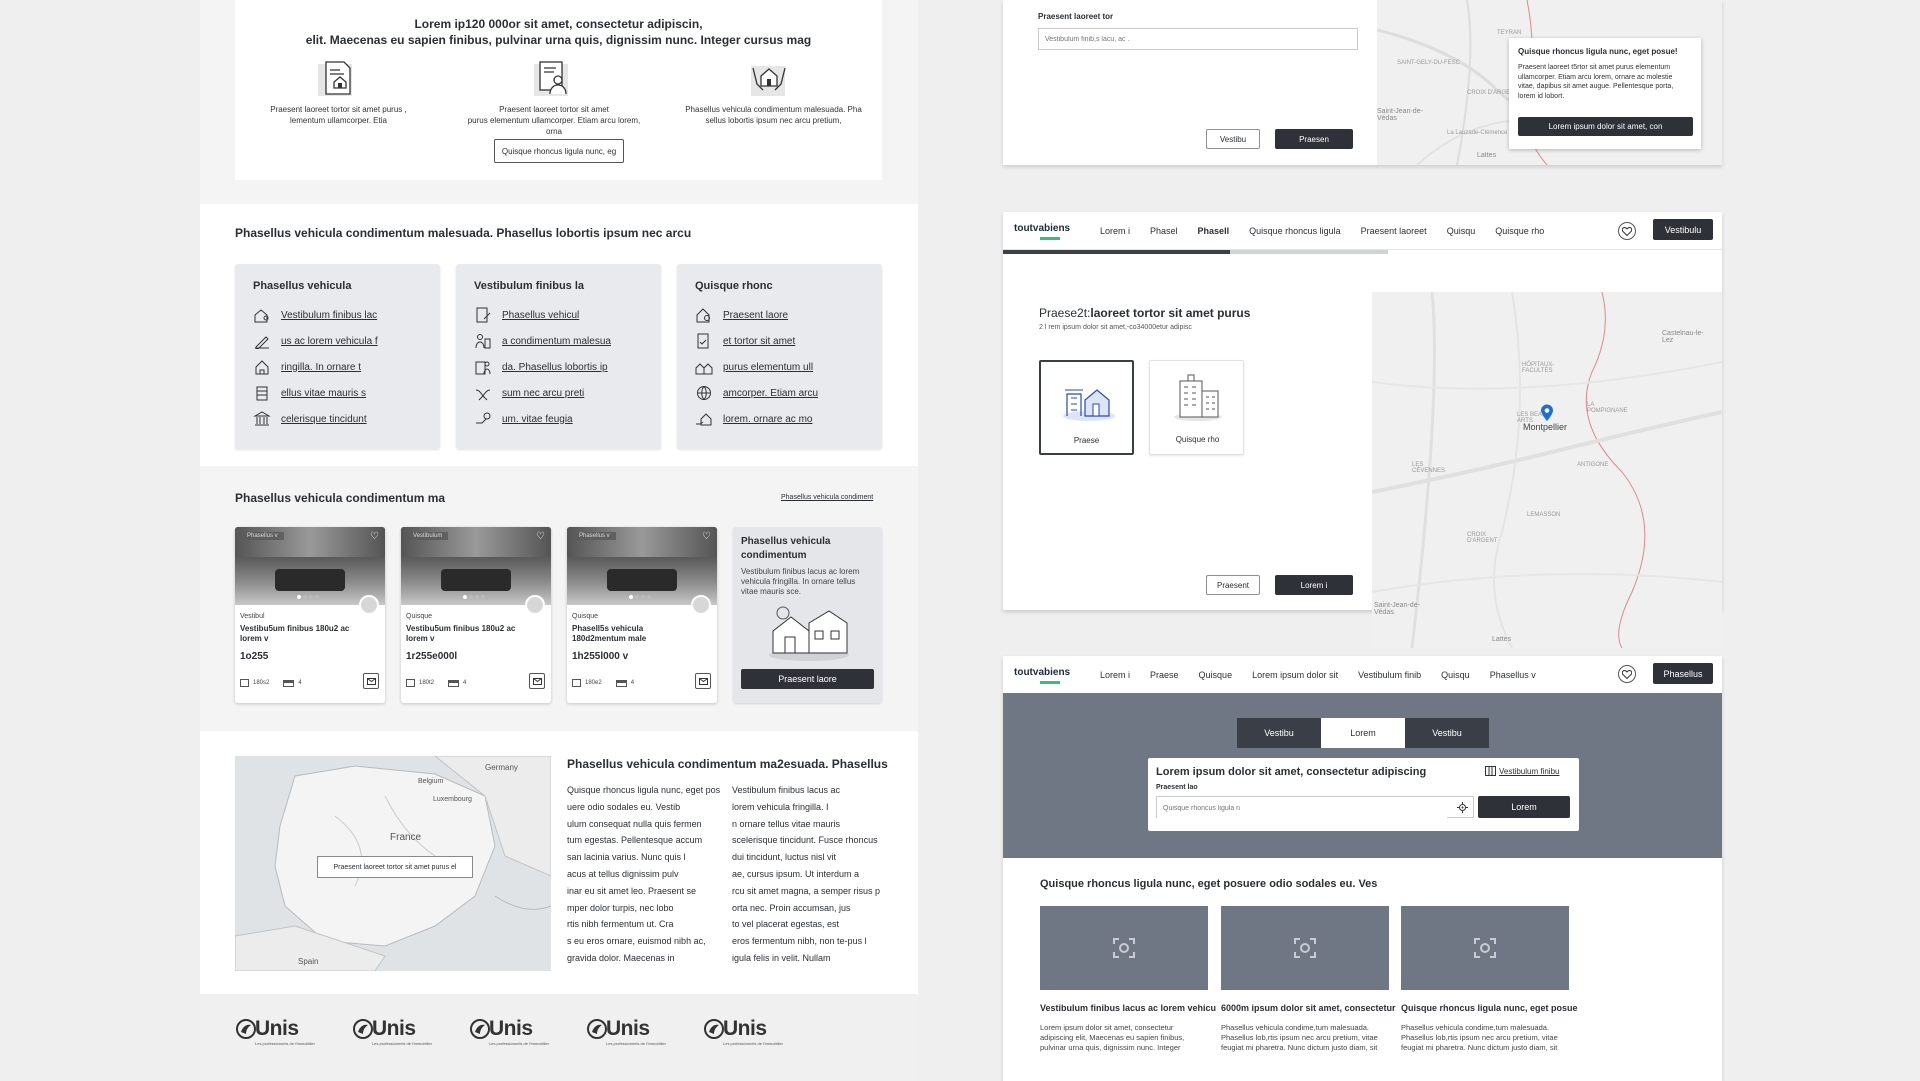 This screenshot has width=1920, height=1081. Describe the element at coordinates (542, 367) in the screenshot. I see `category-link: da. Phasellus lobortis ip` at that location.